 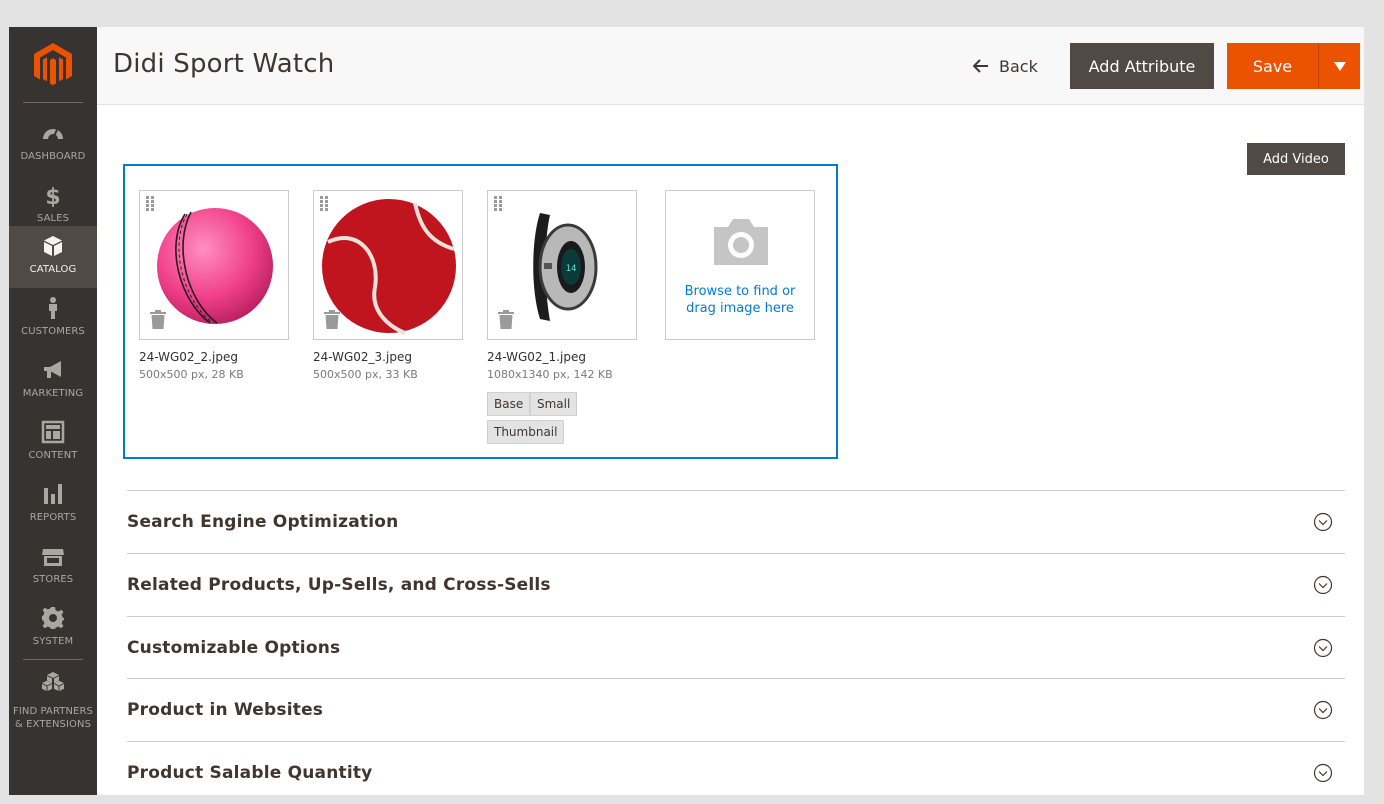 What do you see at coordinates (53, 381) in the screenshot?
I see `nav-marketing: MARKETING` at bounding box center [53, 381].